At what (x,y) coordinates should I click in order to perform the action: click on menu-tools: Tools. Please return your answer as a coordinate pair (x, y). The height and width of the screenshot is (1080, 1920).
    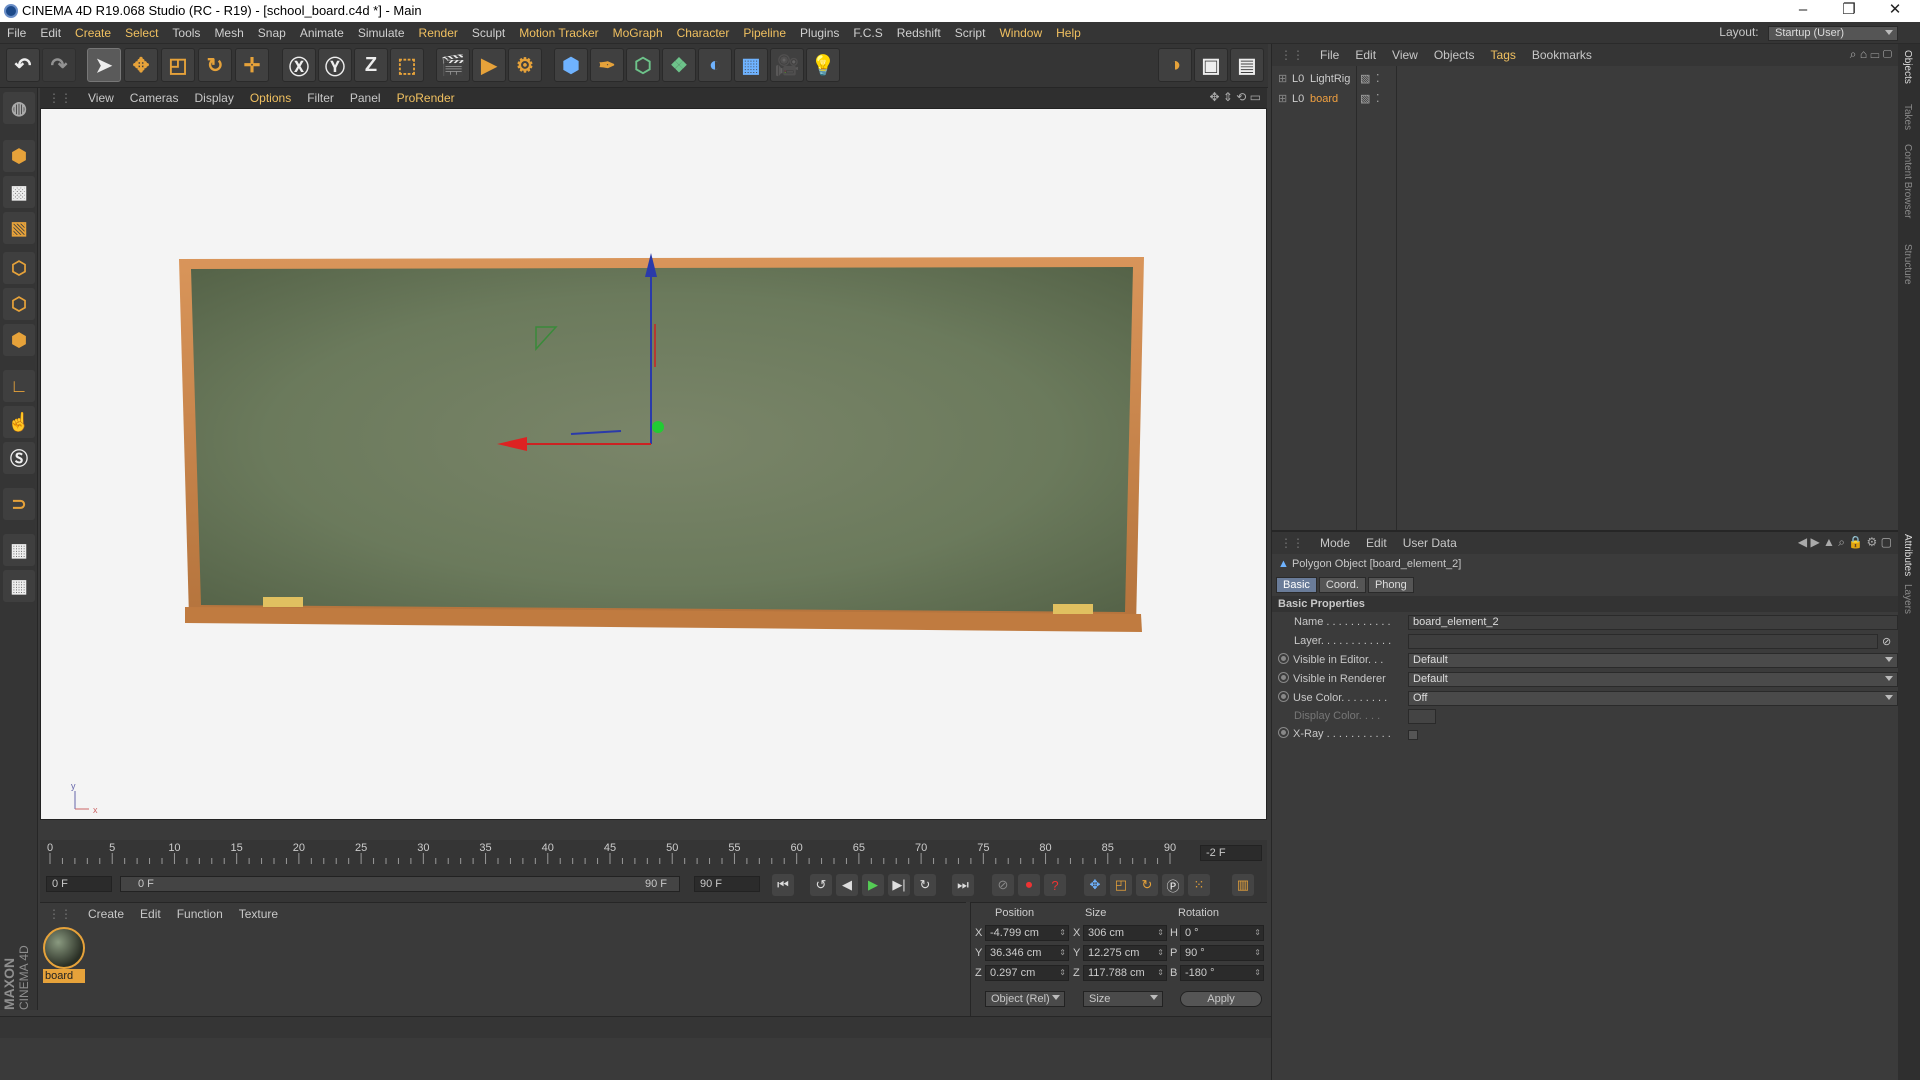
    Looking at the image, I should click on (186, 33).